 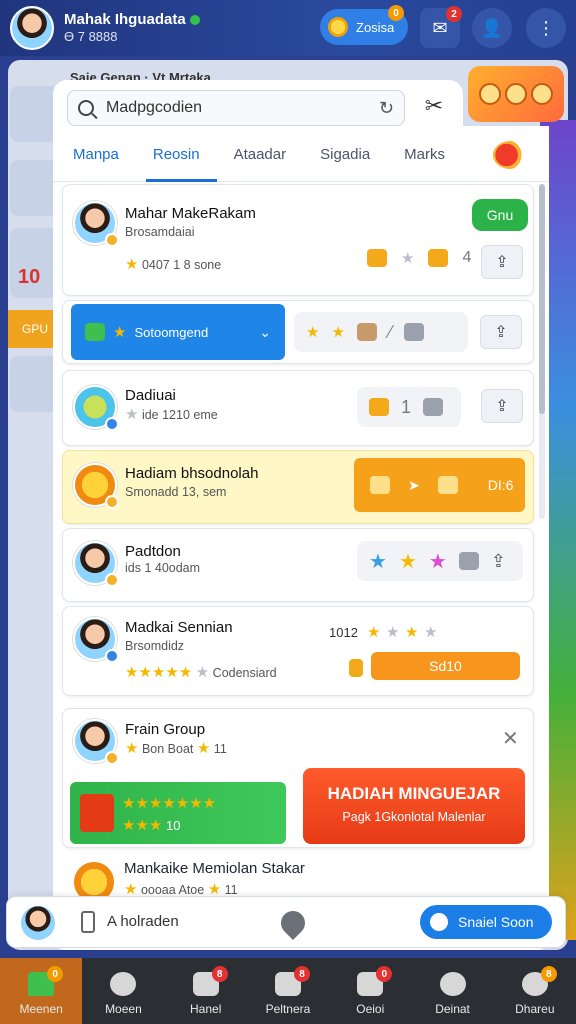 I want to click on category-select-value: Sotoomgend, so click(x=171, y=332).